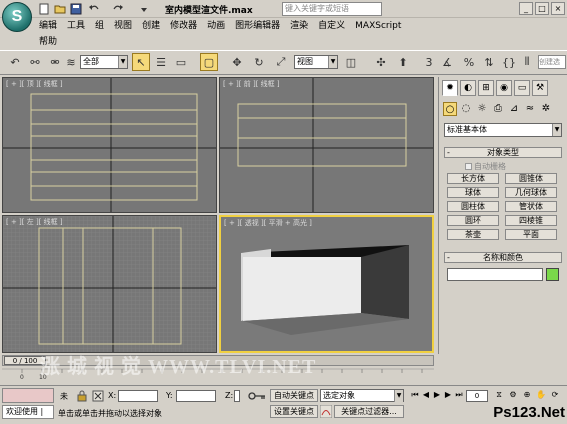 The height and width of the screenshot is (424, 567). What do you see at coordinates (426, 395) in the screenshot?
I see `previous-frame-icon: ◀` at bounding box center [426, 395].